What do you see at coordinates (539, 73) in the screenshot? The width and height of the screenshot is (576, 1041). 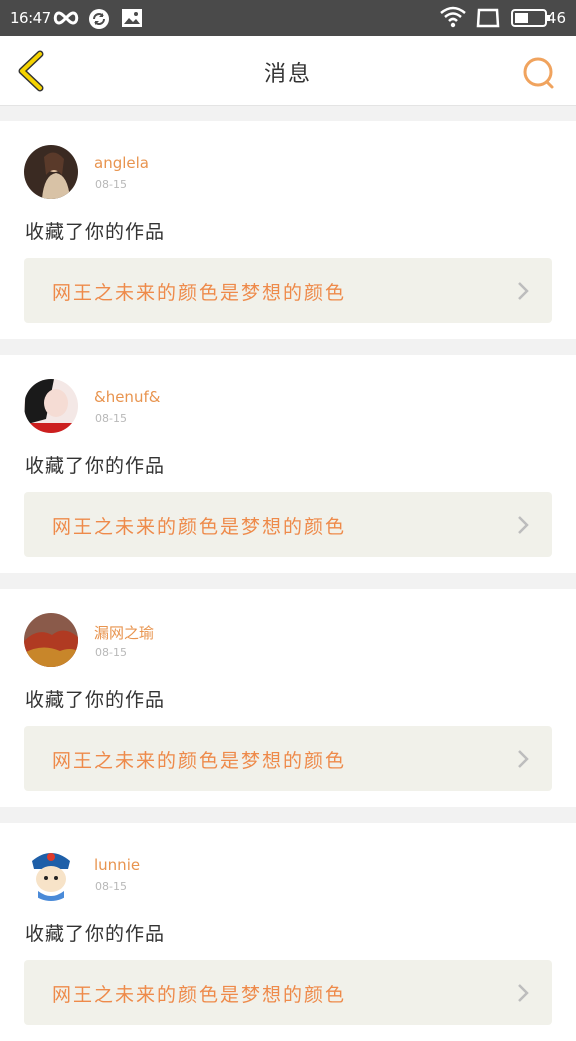 I see `search-icon` at bounding box center [539, 73].